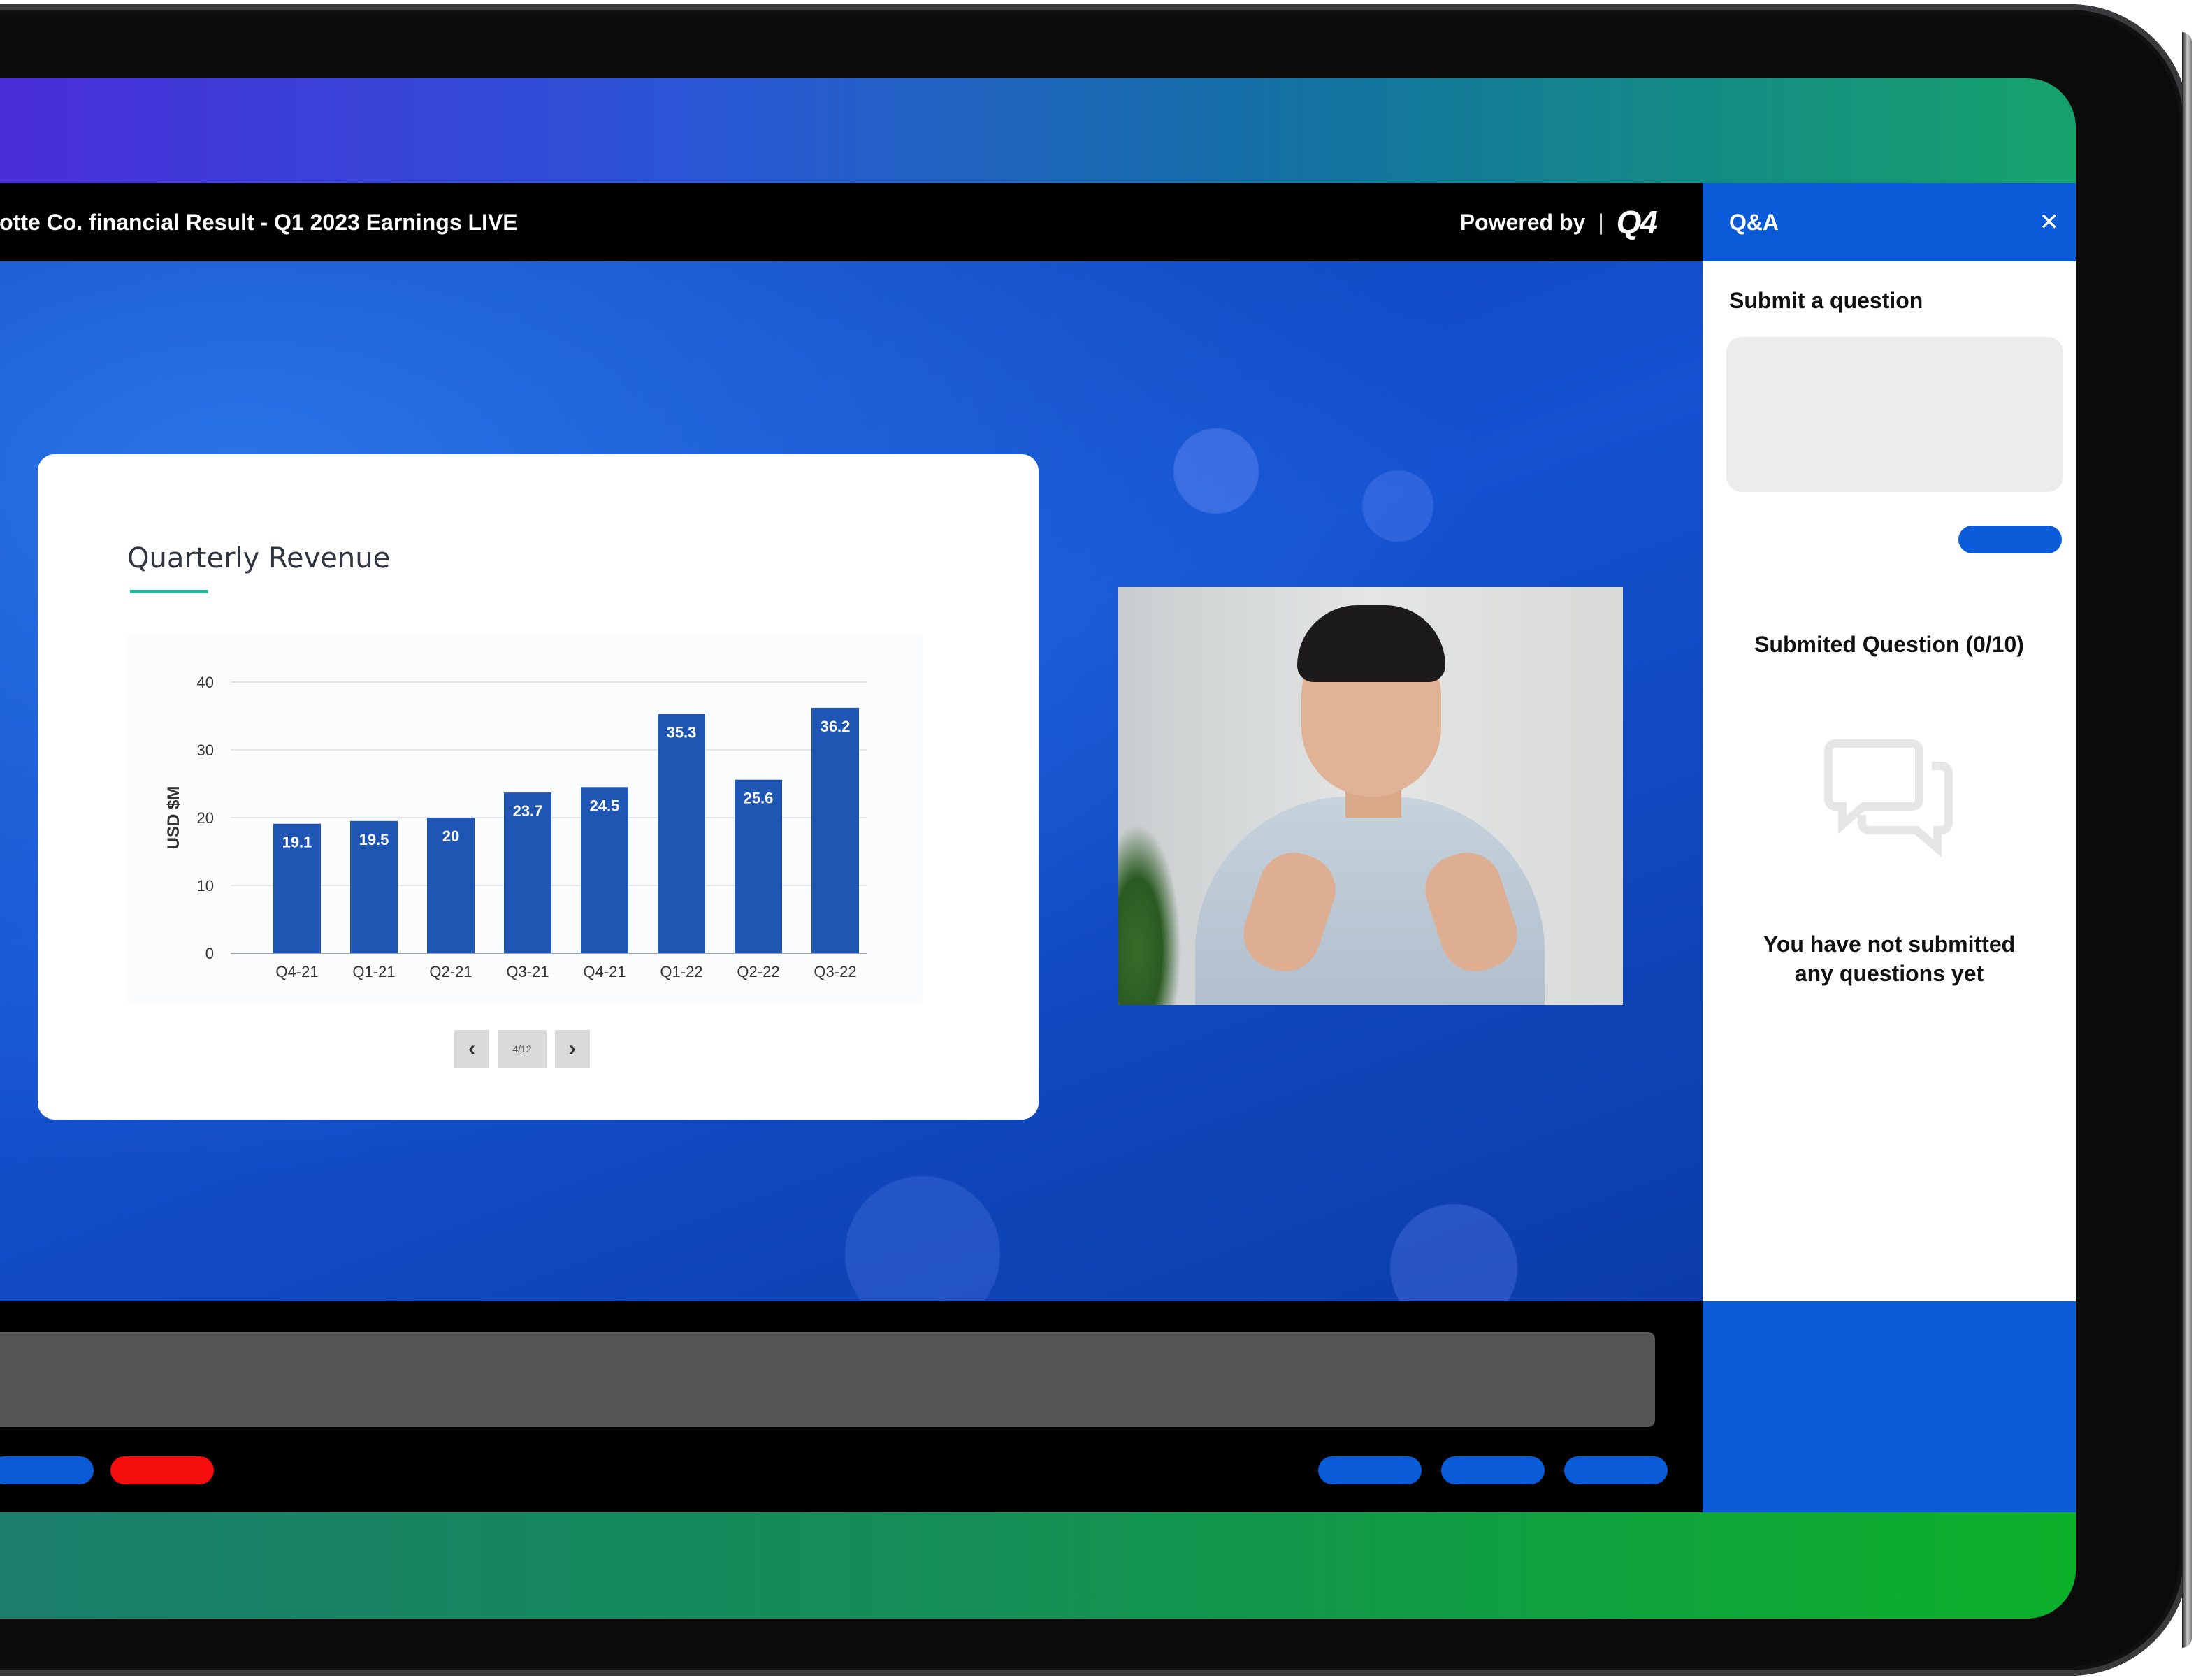  What do you see at coordinates (451, 972) in the screenshot?
I see `x-tick-label: Q2-21` at bounding box center [451, 972].